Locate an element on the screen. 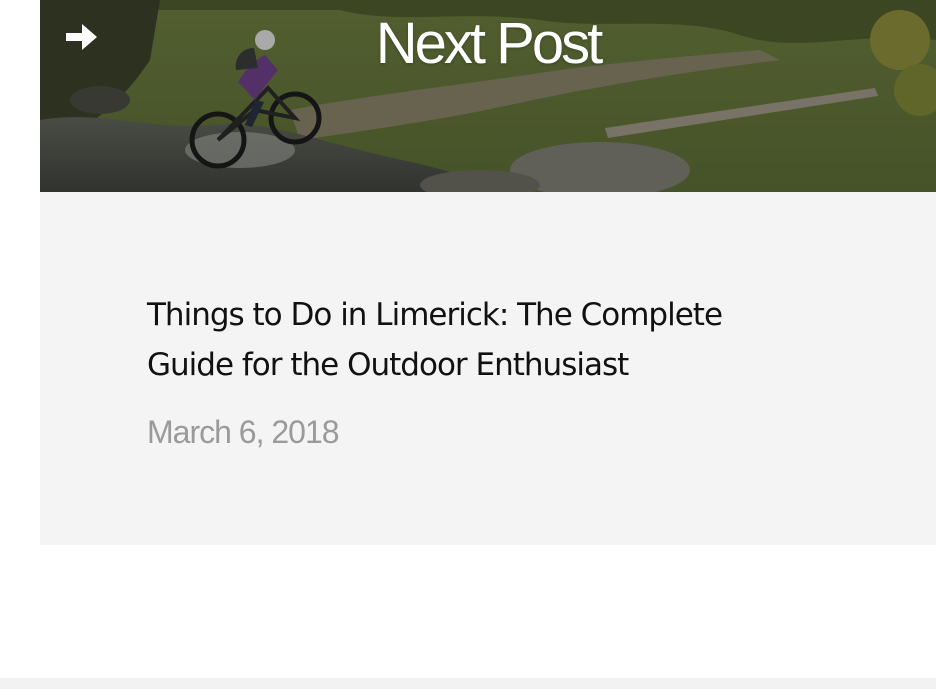 The image size is (936, 689). arrow-right-icon is located at coordinates (81, 37).